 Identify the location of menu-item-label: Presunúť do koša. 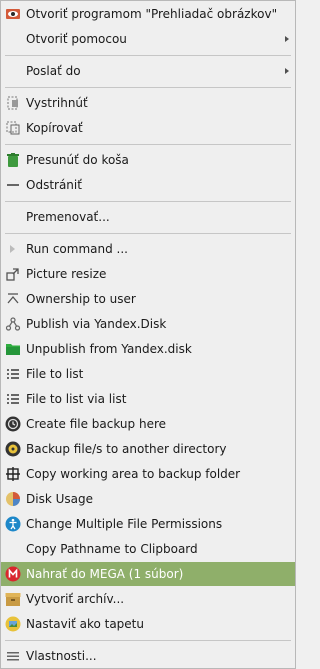
(77, 160).